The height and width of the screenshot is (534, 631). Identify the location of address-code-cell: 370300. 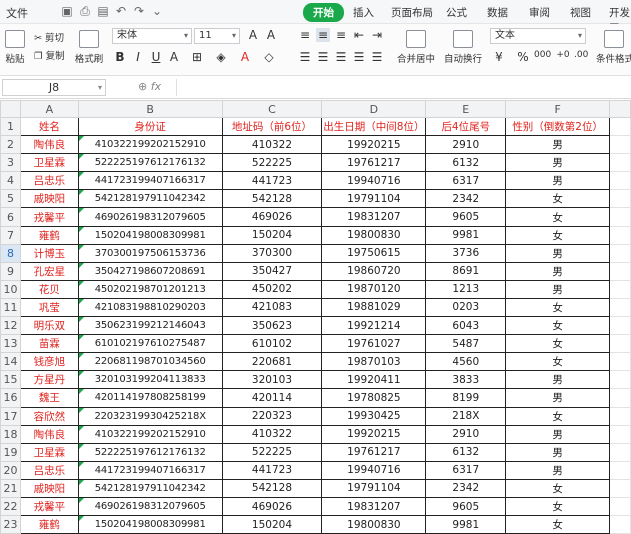
(272, 253).